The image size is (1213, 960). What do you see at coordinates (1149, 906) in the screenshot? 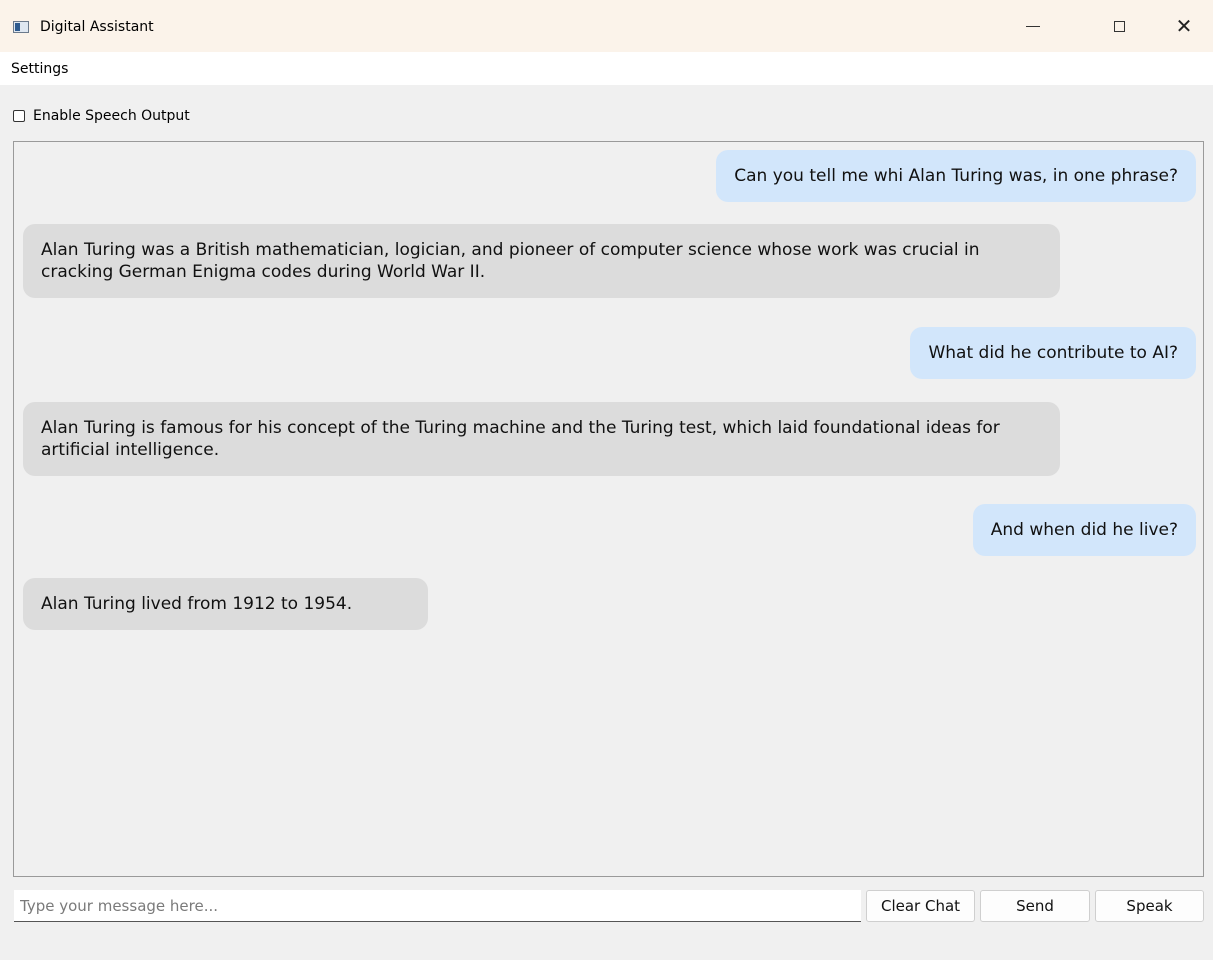
I see `speak-button: Speak` at bounding box center [1149, 906].